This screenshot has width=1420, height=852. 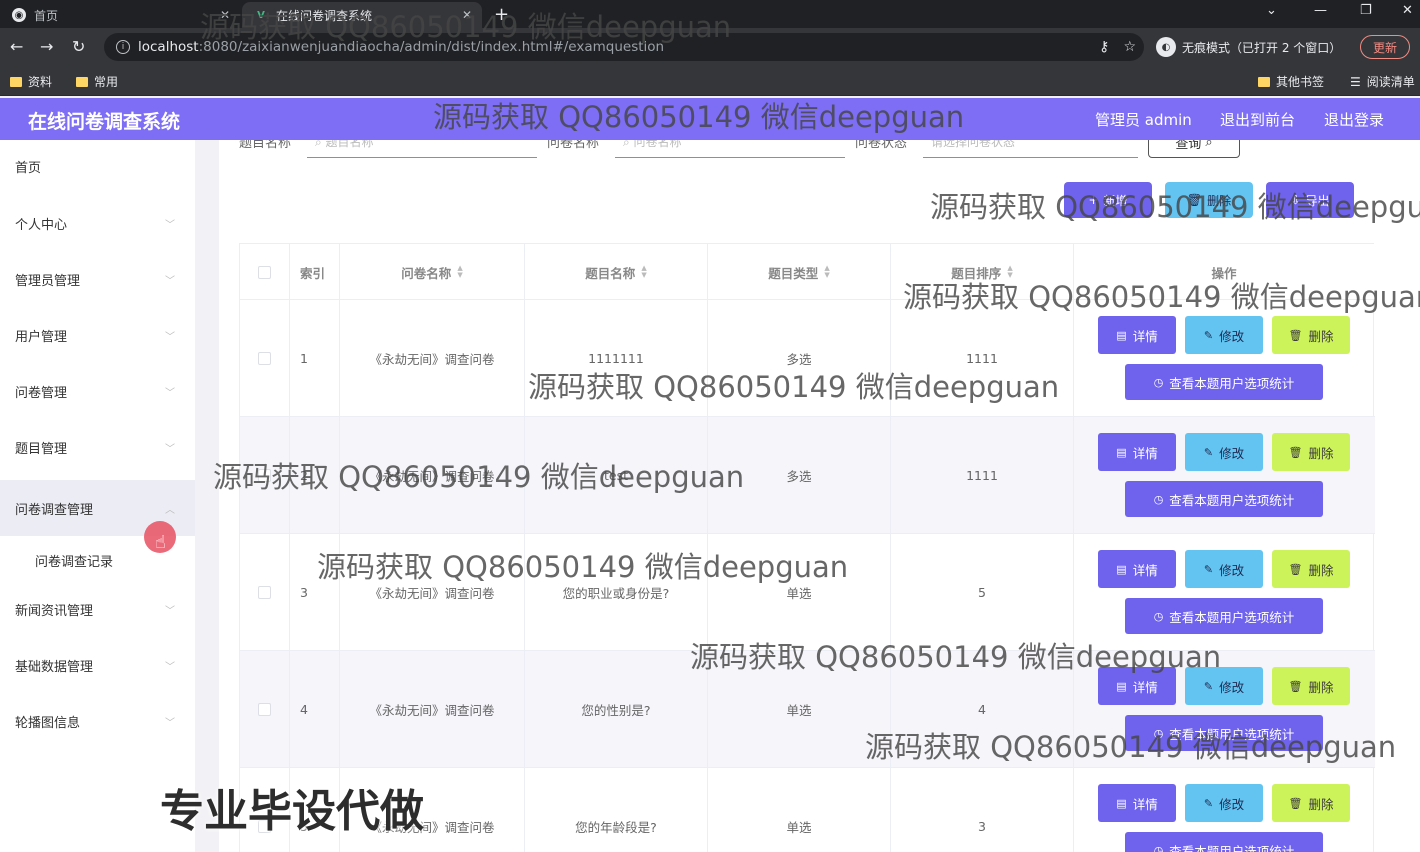 I want to click on window-close-icon: ✕, so click(x=1407, y=10).